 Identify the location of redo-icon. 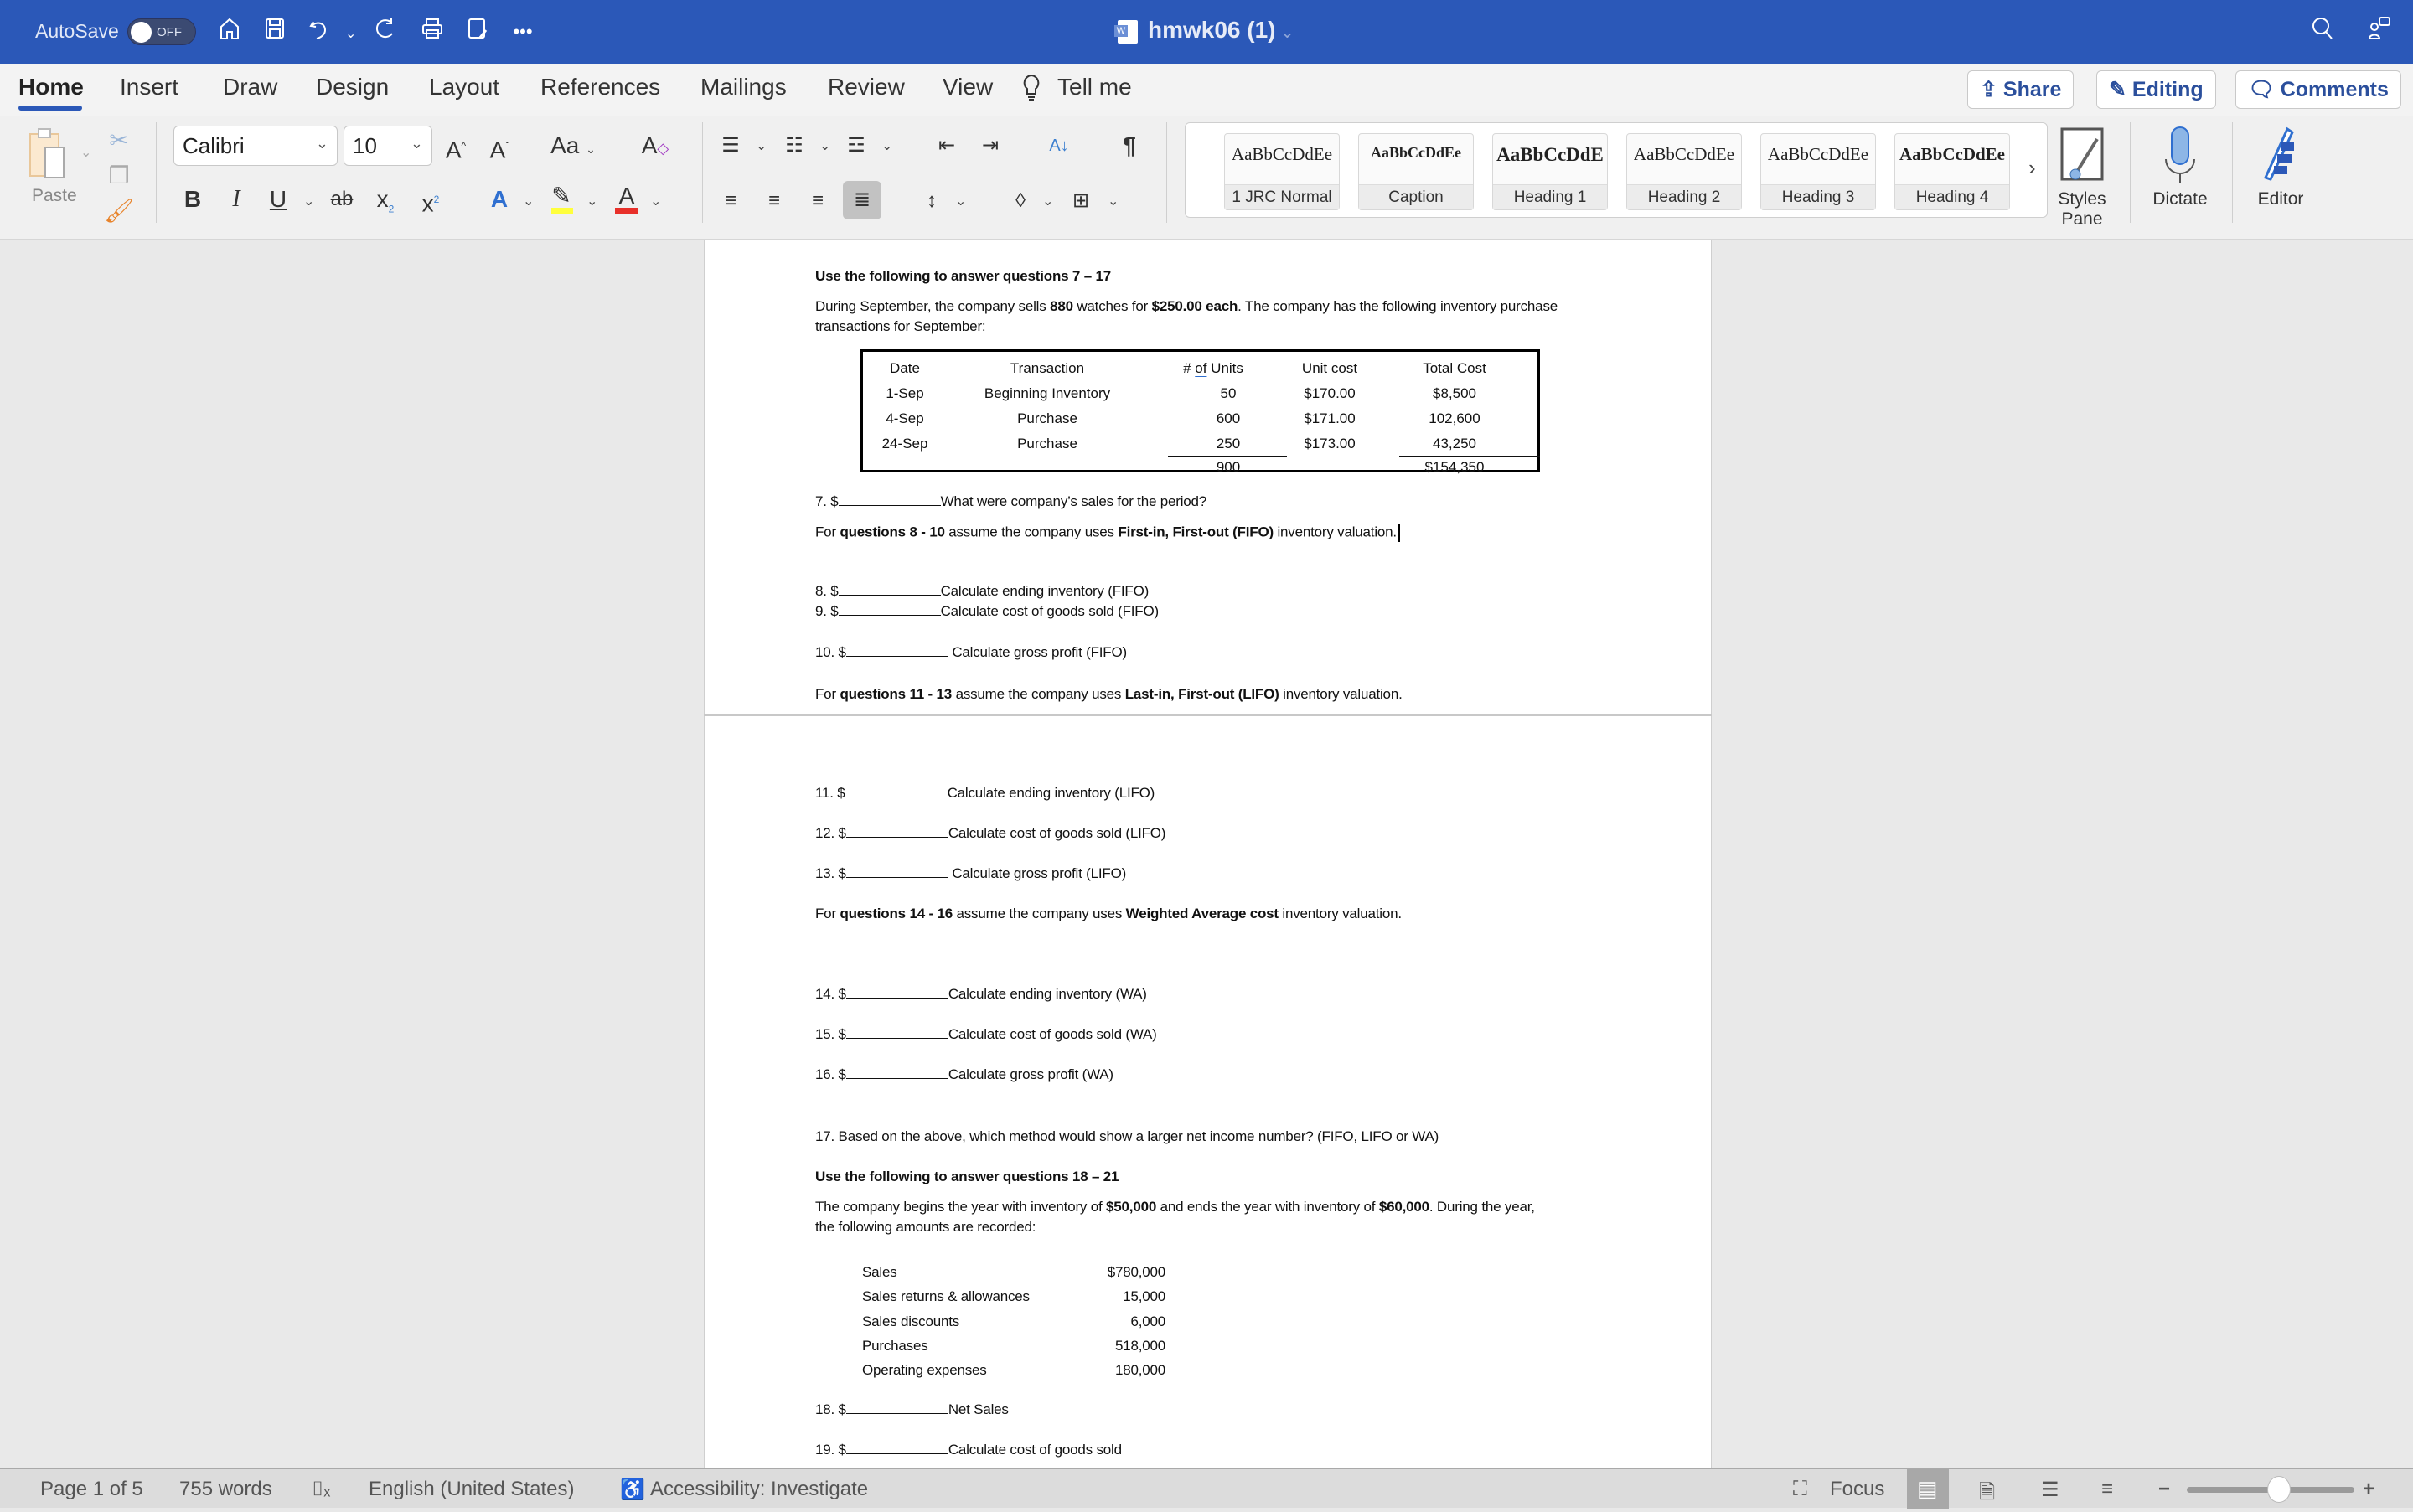
(385, 32).